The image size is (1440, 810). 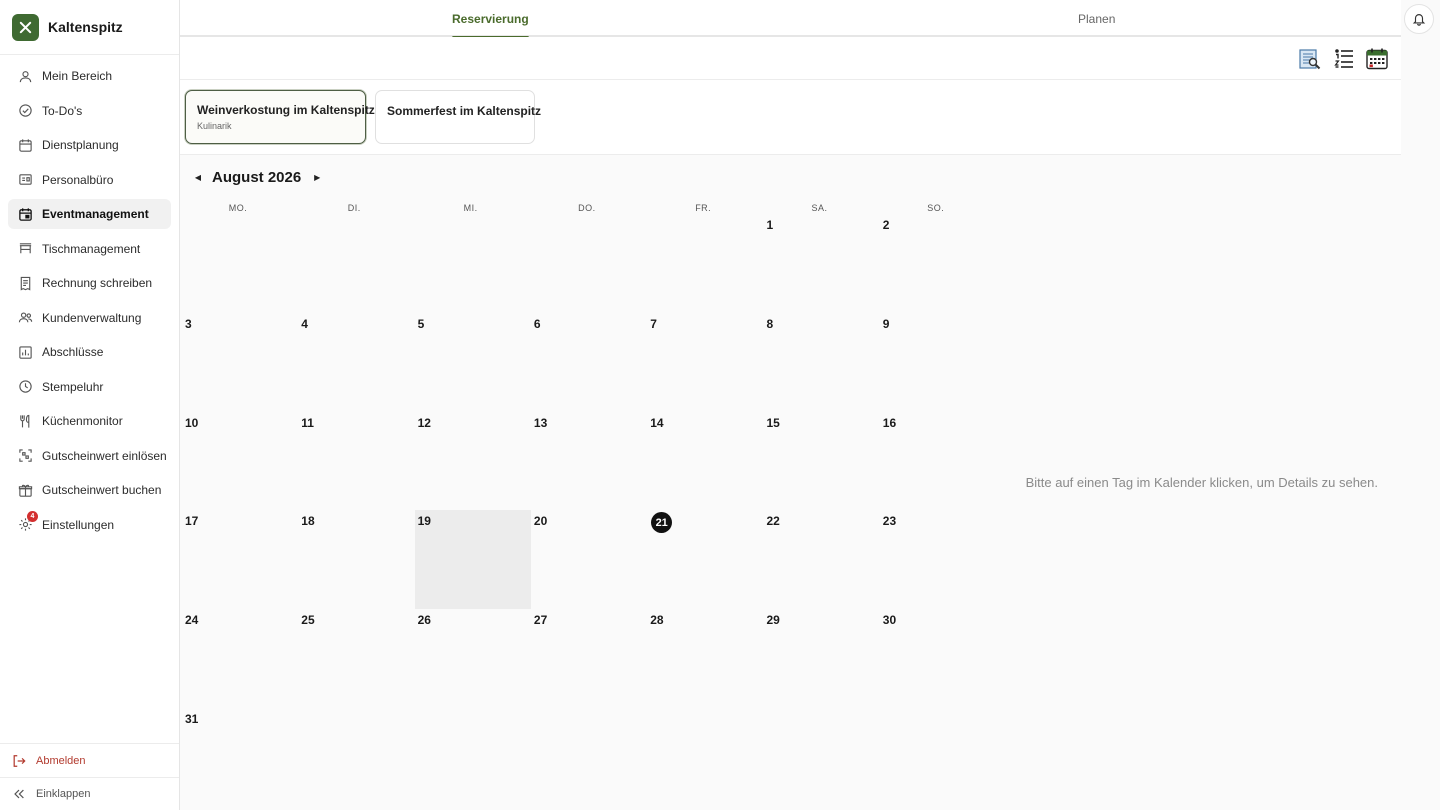 What do you see at coordinates (19, 761) in the screenshot?
I see `logout-icon` at bounding box center [19, 761].